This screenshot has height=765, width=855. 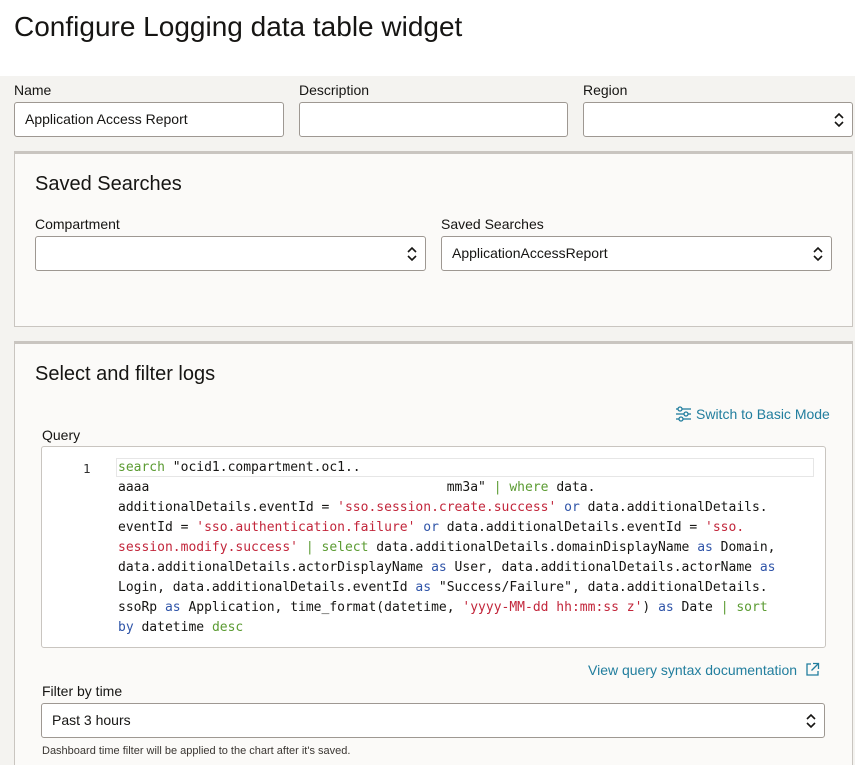 I want to click on compartment-select, so click(x=230, y=253).